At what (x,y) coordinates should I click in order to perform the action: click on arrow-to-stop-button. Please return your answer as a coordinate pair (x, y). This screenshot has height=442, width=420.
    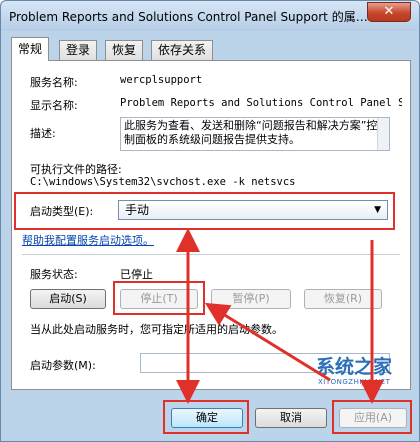
    Looking at the image, I should click on (267, 342).